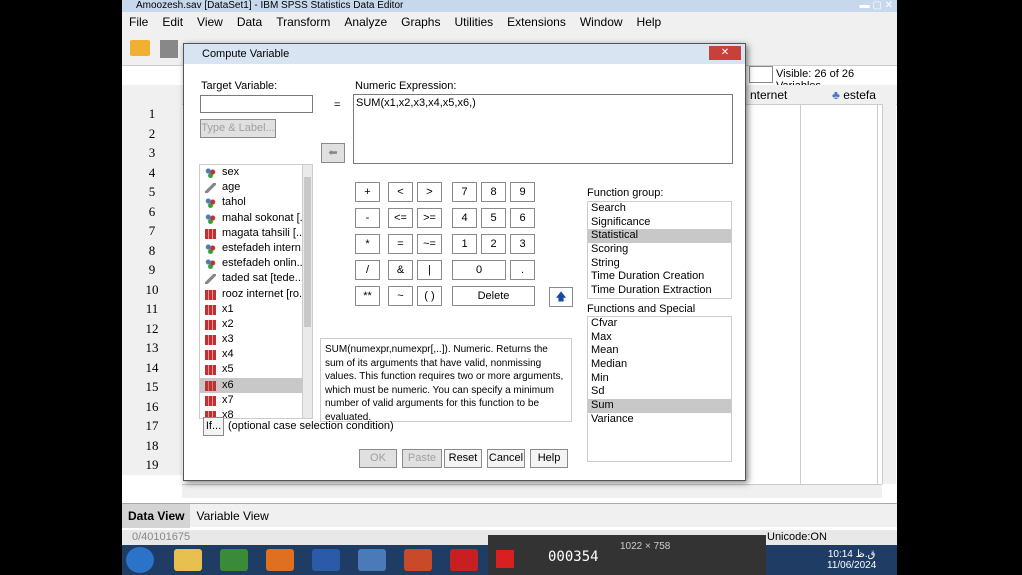 This screenshot has height=575, width=1022. I want to click on row-number: 9, so click(152, 270).